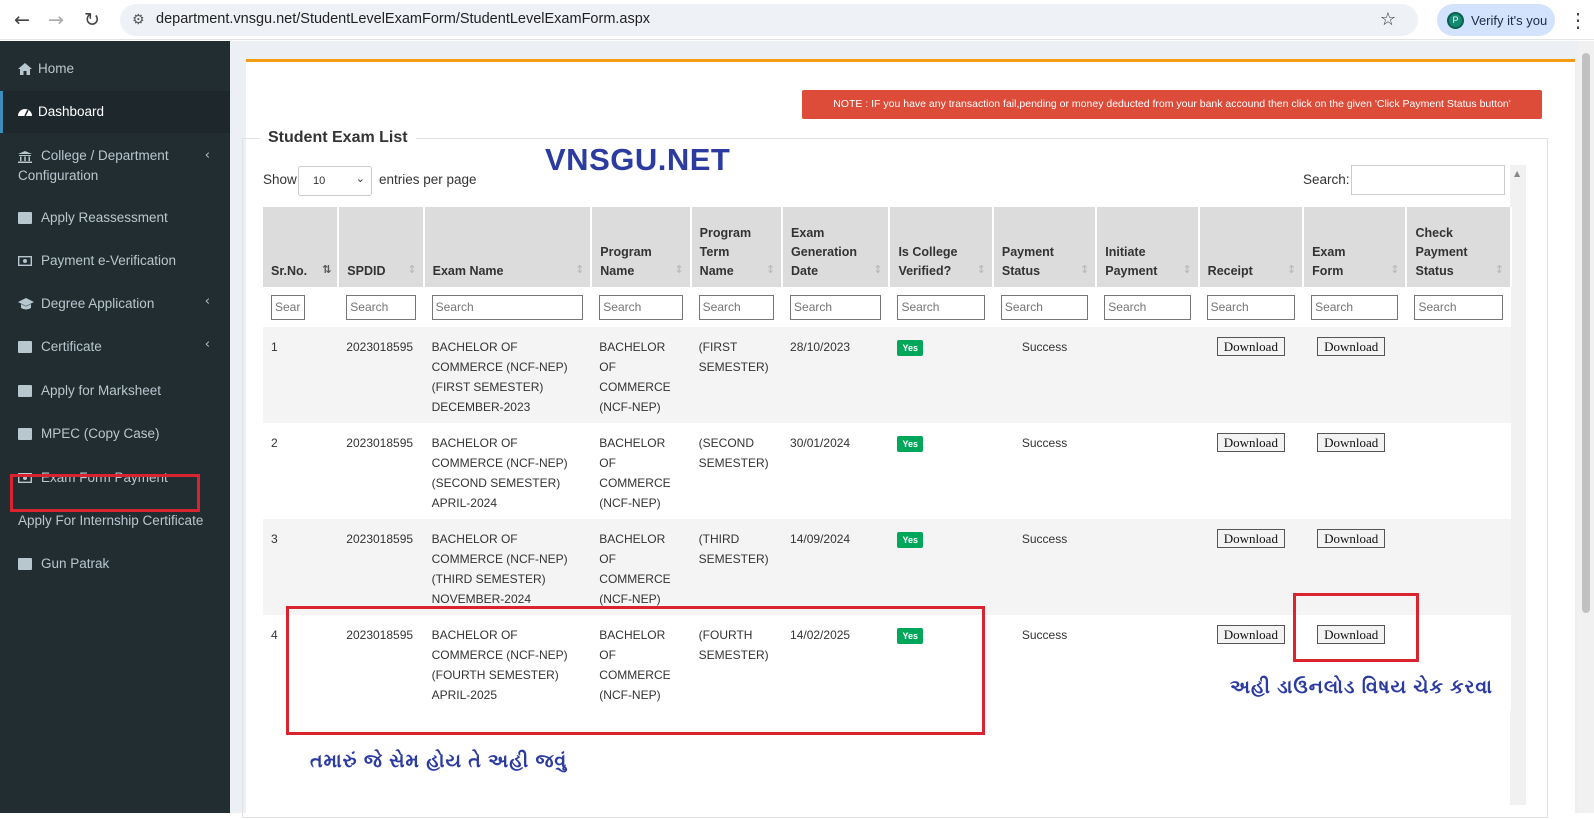 Image resolution: width=1594 pixels, height=819 pixels. What do you see at coordinates (1251, 247) in the screenshot?
I see `column-header-receipt: Receipt ↕` at bounding box center [1251, 247].